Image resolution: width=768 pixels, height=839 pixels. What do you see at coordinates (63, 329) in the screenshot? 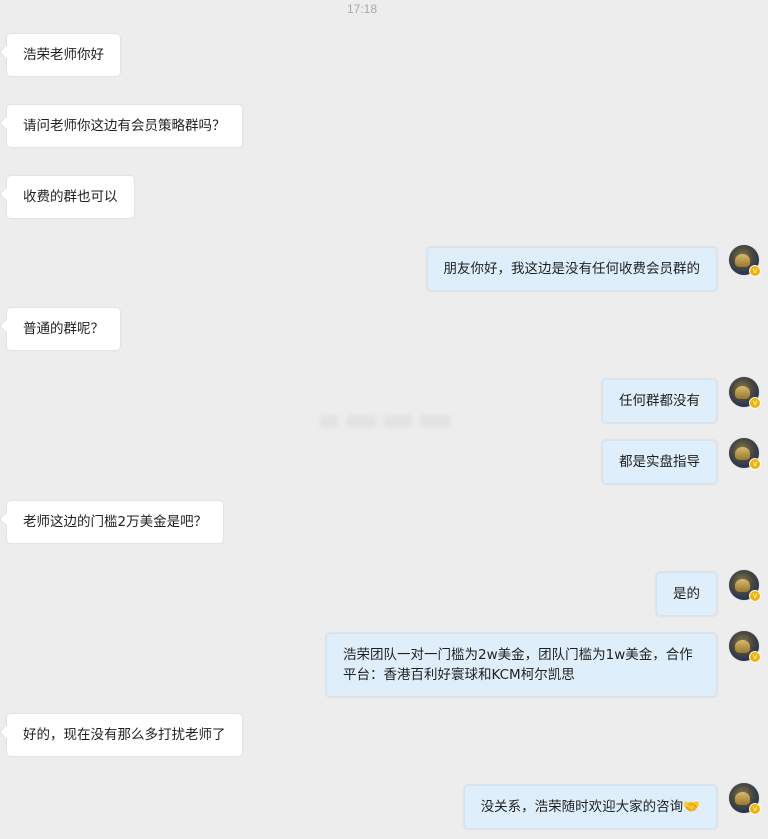
I see `incoming-message-bubble: 普通的群呢？` at bounding box center [63, 329].